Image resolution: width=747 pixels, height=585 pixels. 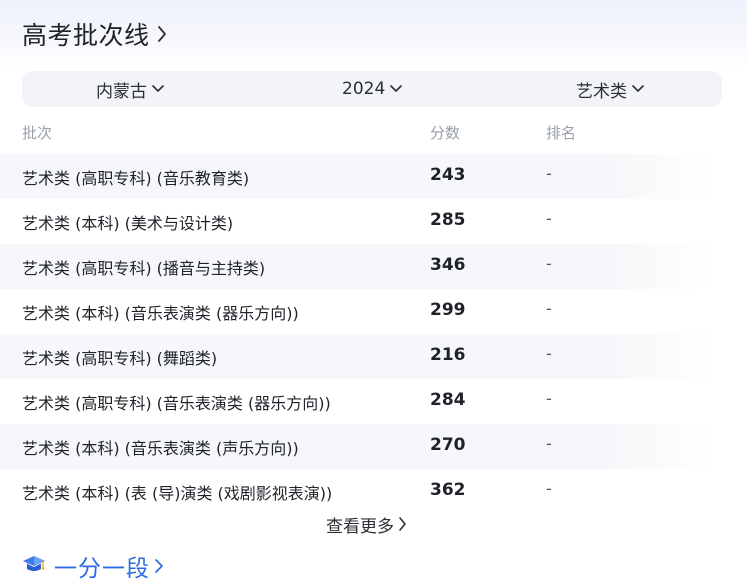 I want to click on category-dropdown-label: 艺术类, so click(x=601, y=91).